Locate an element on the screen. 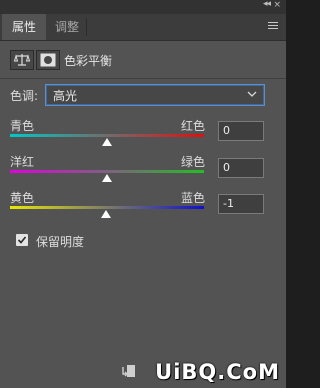 This screenshot has height=388, width=320. preserve-luminosity-label: 保留明度 is located at coordinates (60, 242).